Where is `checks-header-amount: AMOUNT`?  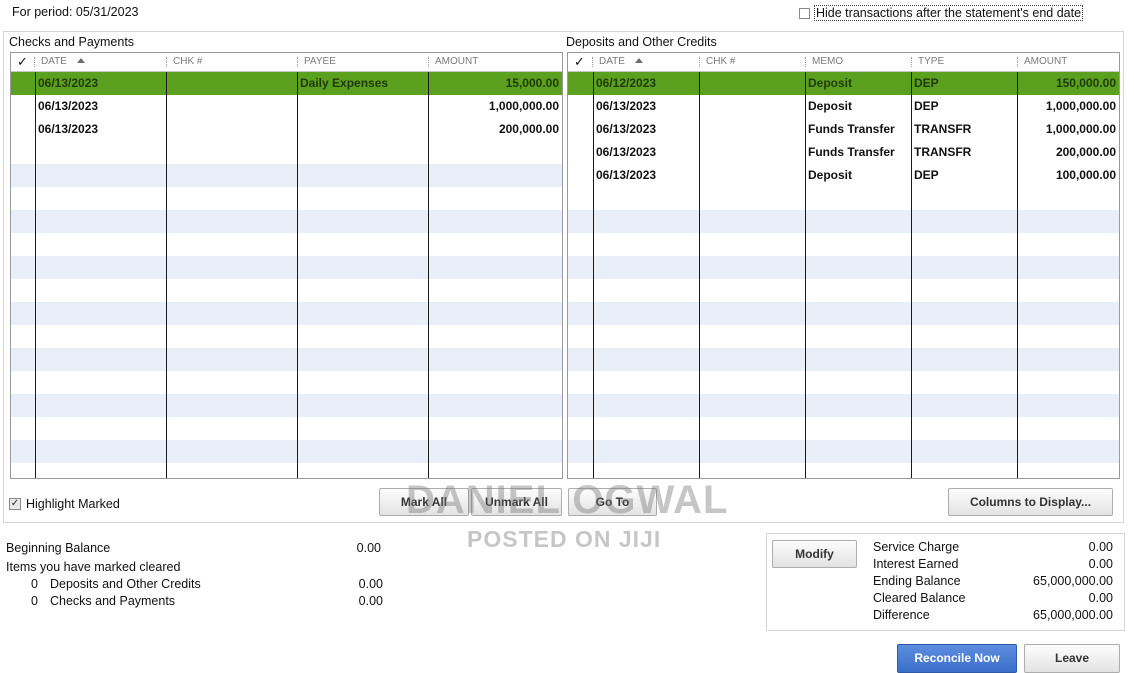 checks-header-amount: AMOUNT is located at coordinates (453, 62).